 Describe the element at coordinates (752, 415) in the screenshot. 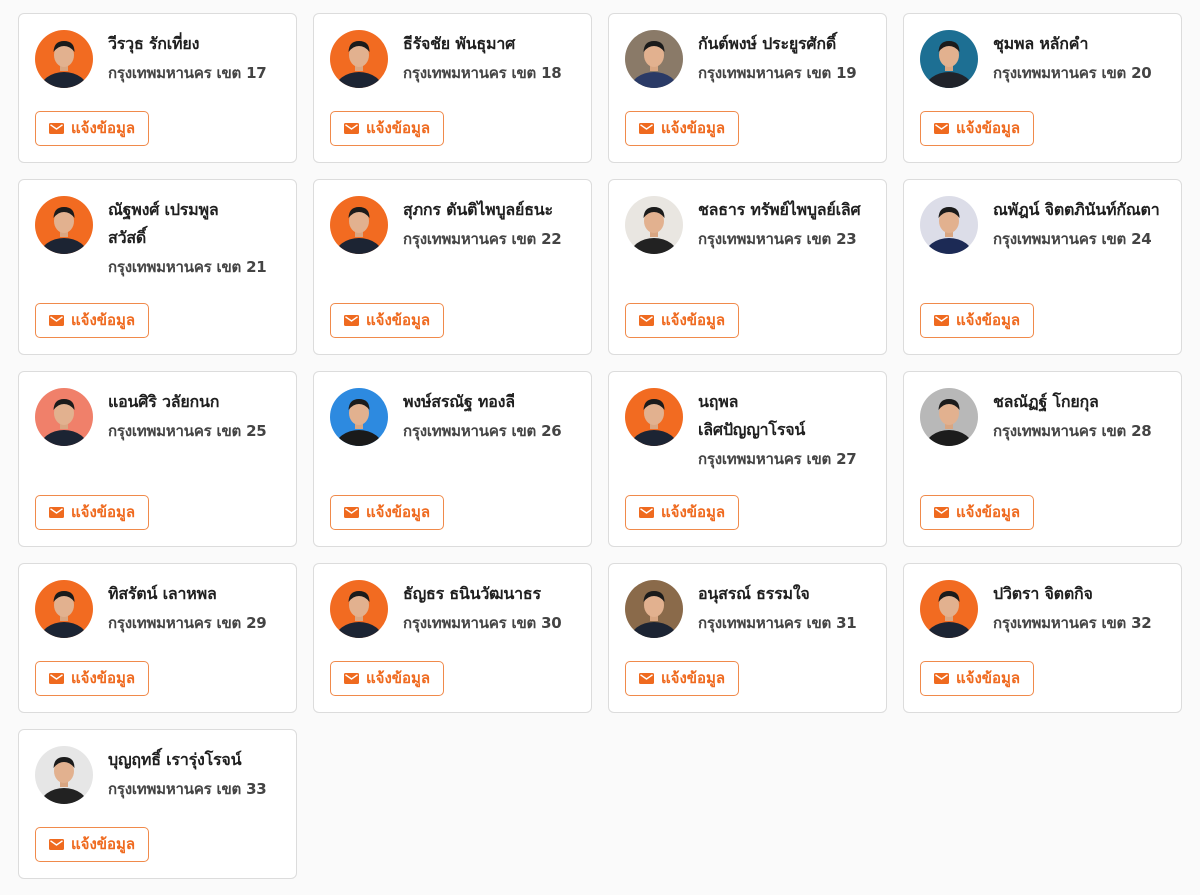

I see `candidate-name: นฤพล เลิศปัญญาโรจน์` at that location.